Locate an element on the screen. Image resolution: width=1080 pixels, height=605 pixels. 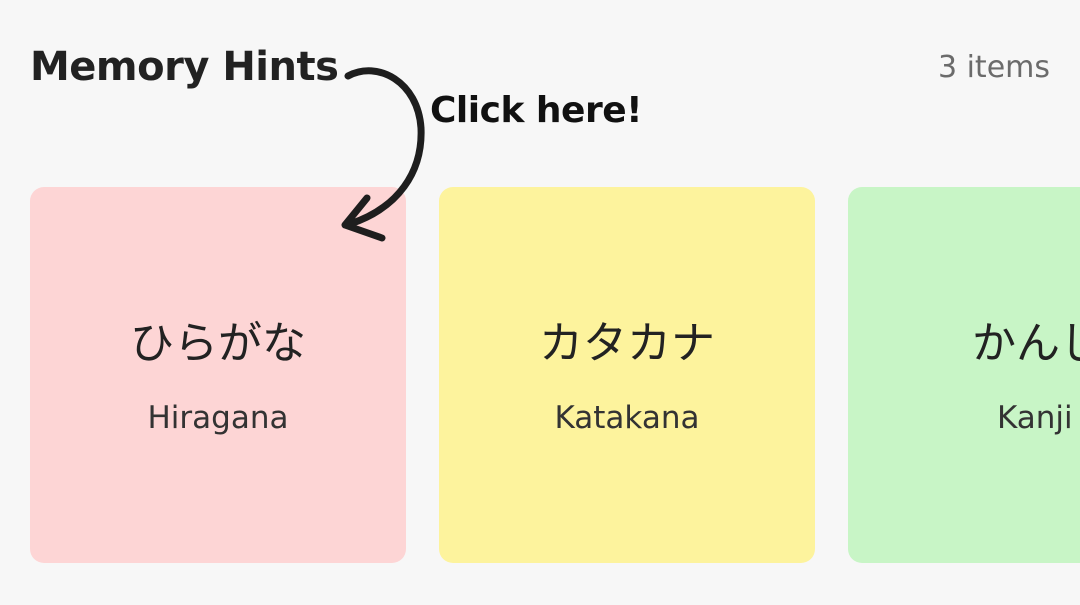
card-kana: かんじ is located at coordinates (1026, 343).